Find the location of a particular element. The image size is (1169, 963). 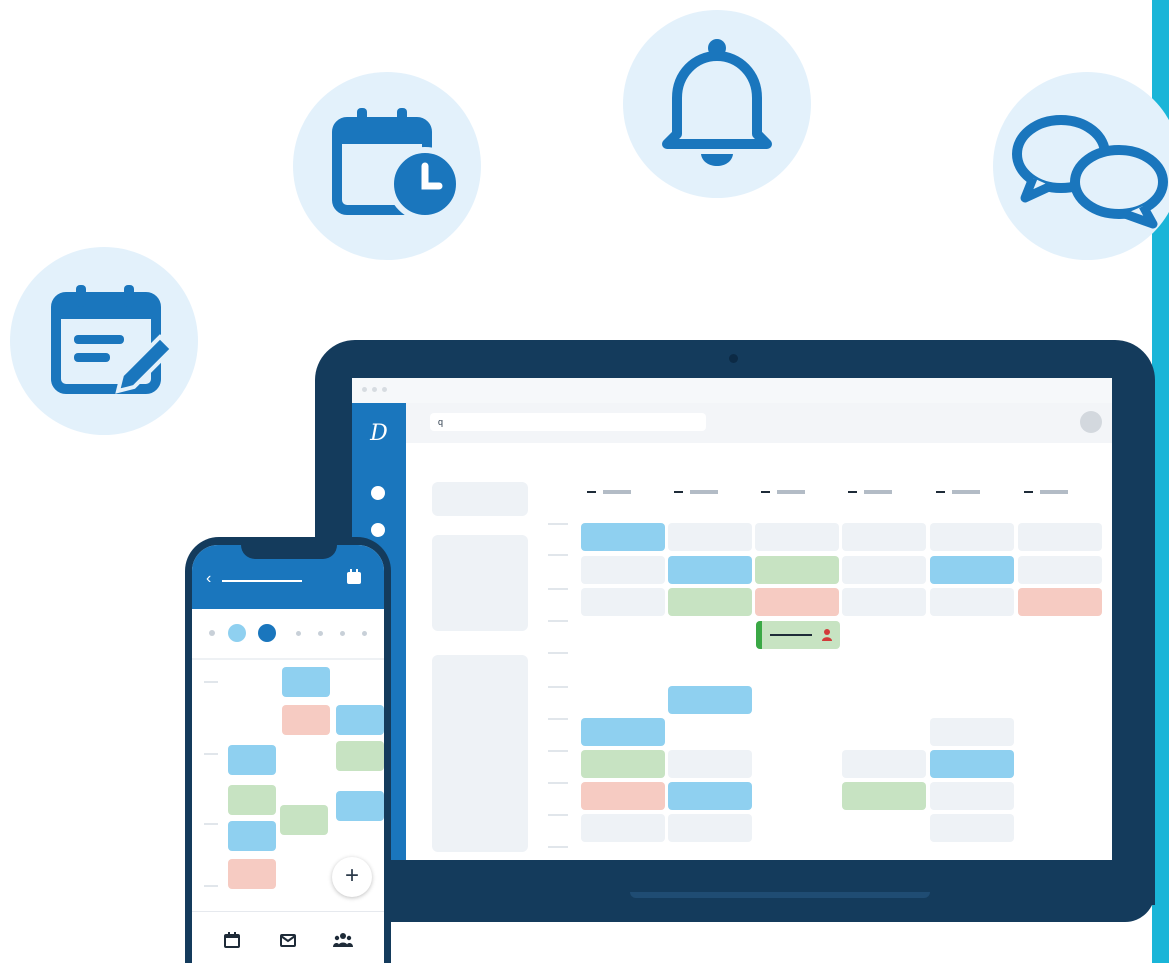

search-icon: q is located at coordinates (441, 422).